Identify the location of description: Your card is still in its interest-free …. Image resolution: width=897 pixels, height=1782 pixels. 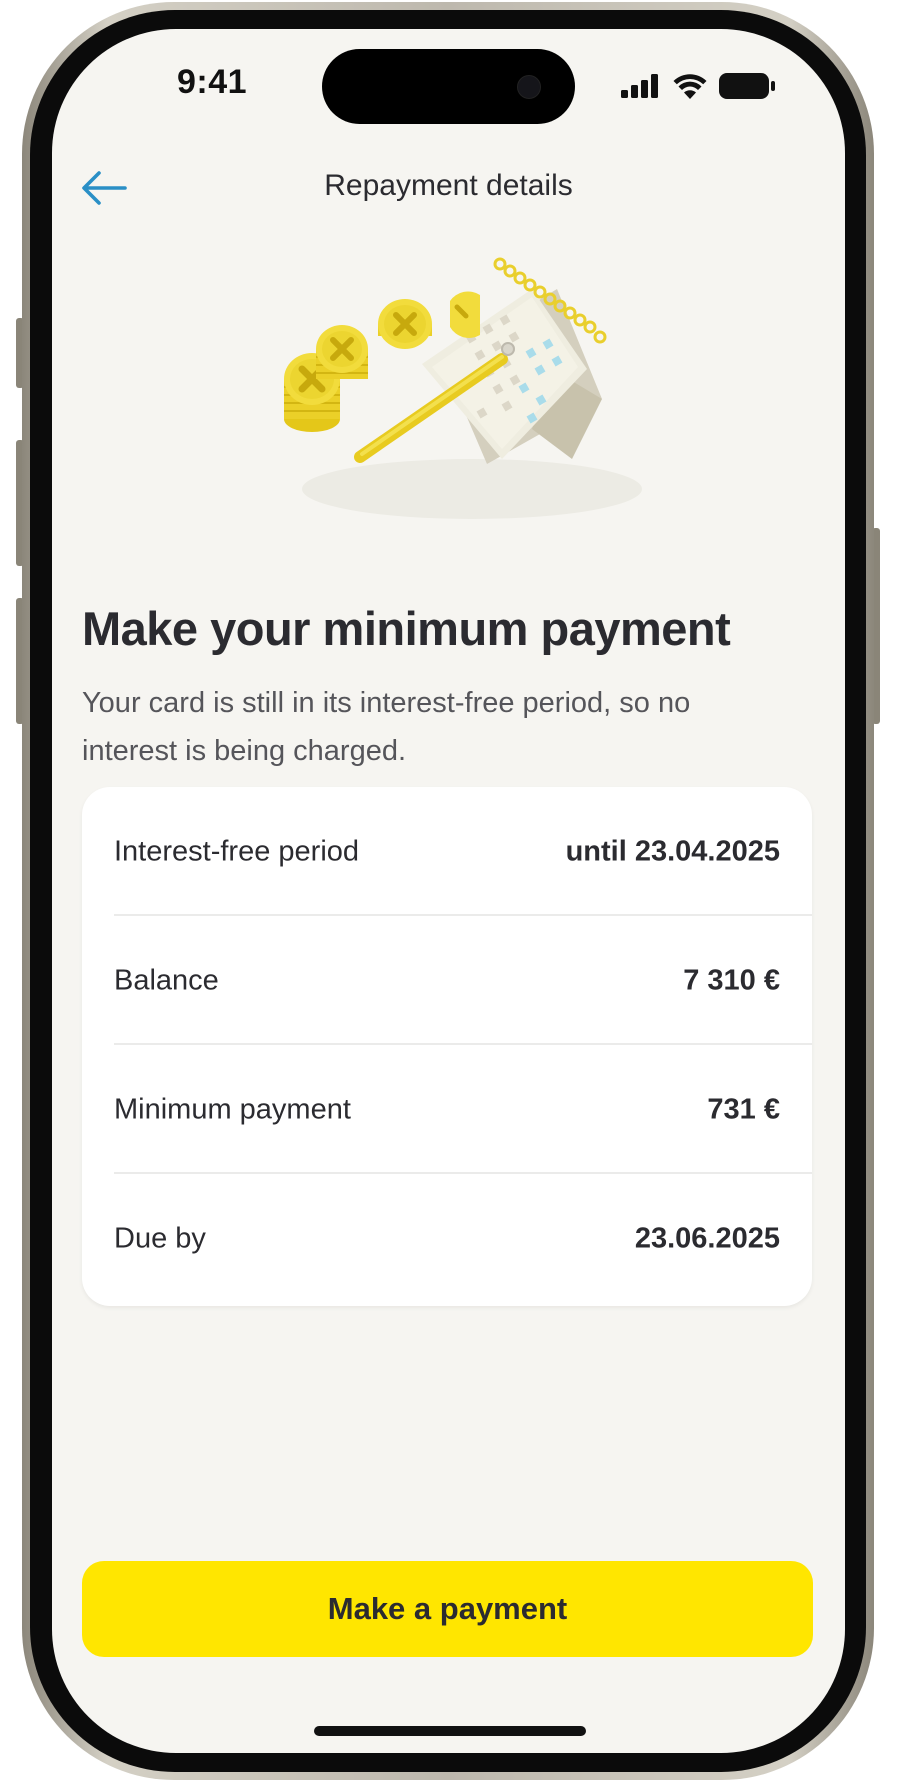
(386, 727).